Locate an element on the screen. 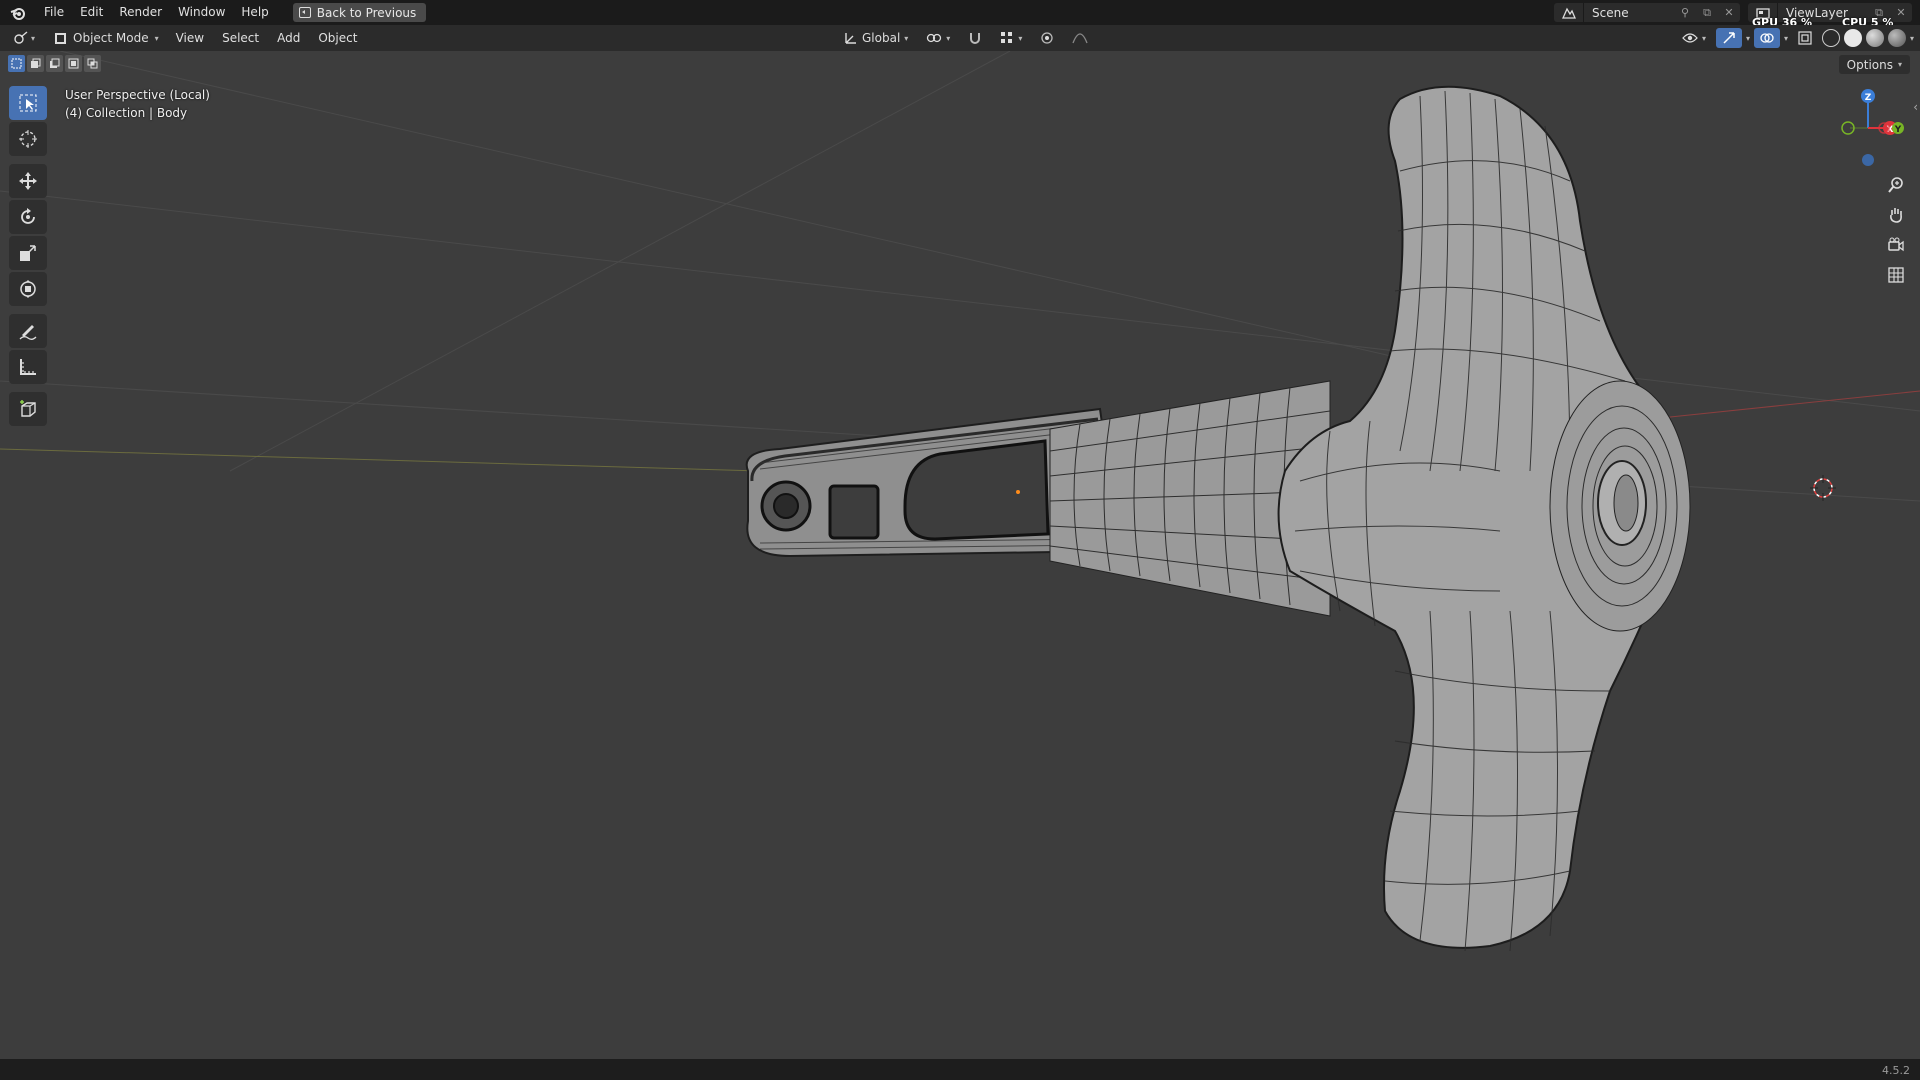 The height and width of the screenshot is (1080, 1920). version-label: 4.5.2 is located at coordinates (1896, 1070).